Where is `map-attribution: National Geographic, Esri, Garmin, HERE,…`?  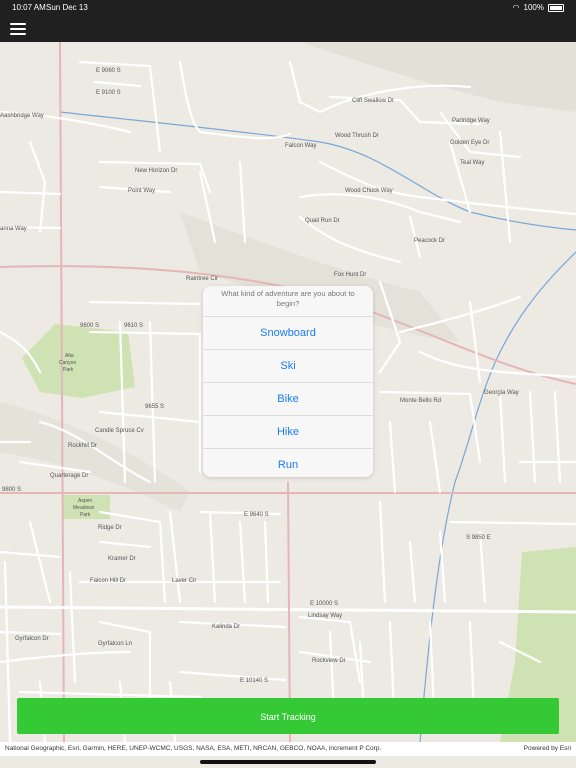 map-attribution: National Geographic, Esri, Garmin, HERE,… is located at coordinates (288, 749).